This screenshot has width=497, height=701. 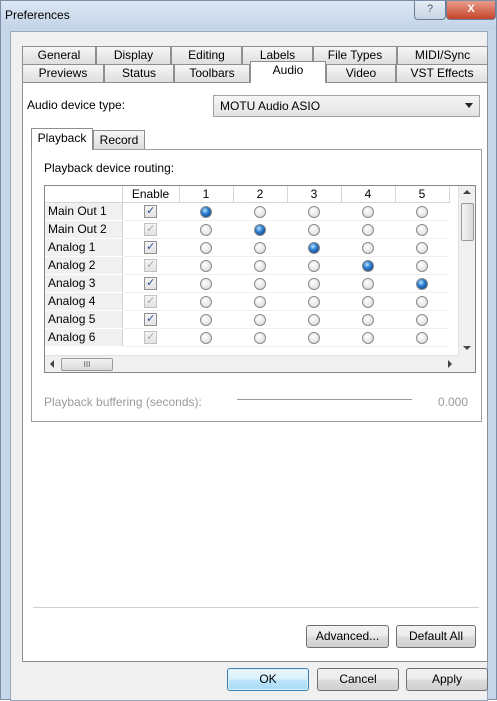 I want to click on tab-label: General, so click(x=59, y=55).